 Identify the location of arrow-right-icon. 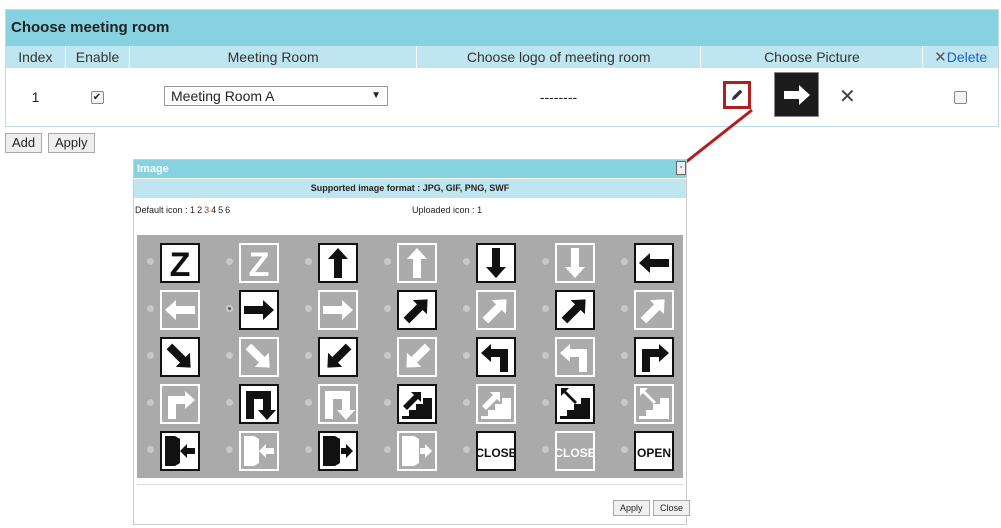
(259, 310).